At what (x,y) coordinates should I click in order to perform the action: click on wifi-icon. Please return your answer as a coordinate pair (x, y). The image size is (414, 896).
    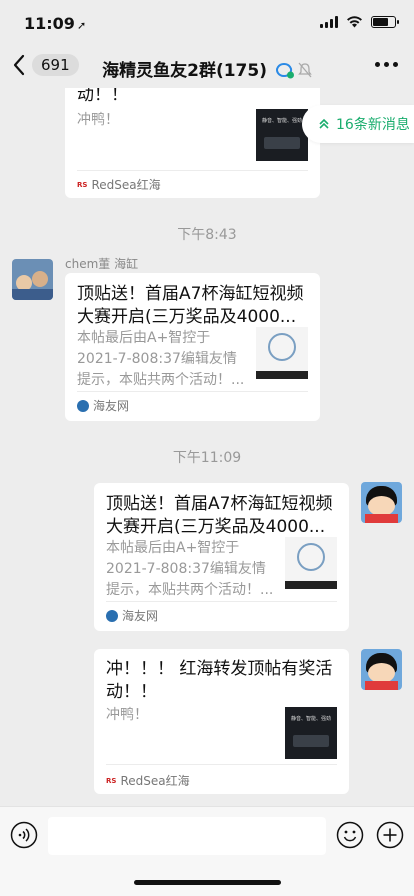
    Looking at the image, I should click on (354, 22).